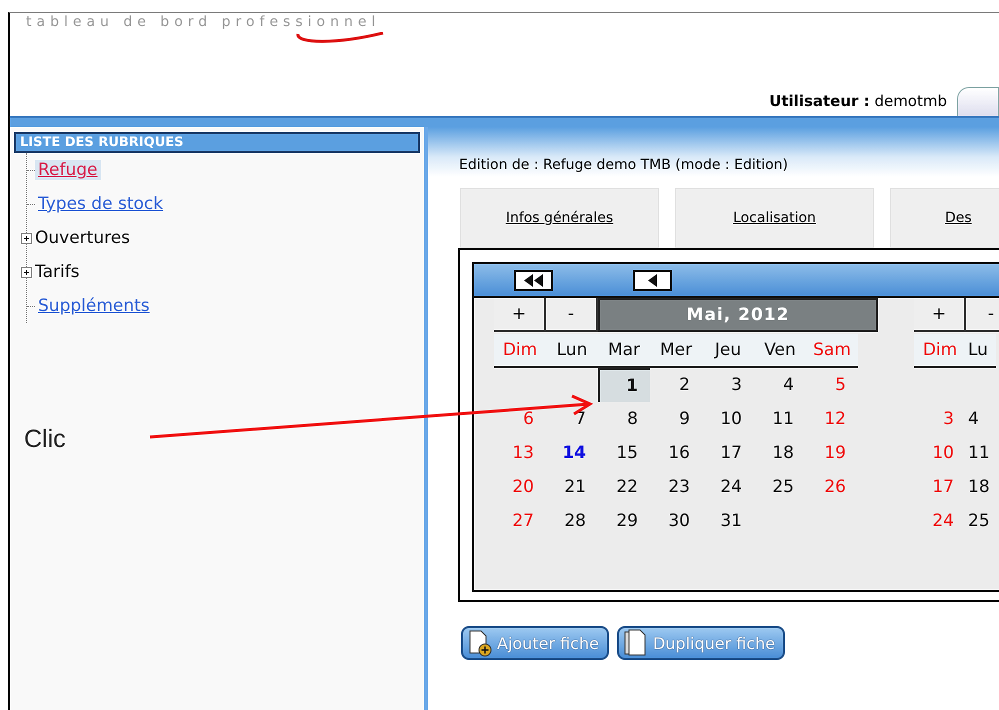  I want to click on calendar-day: 13, so click(520, 453).